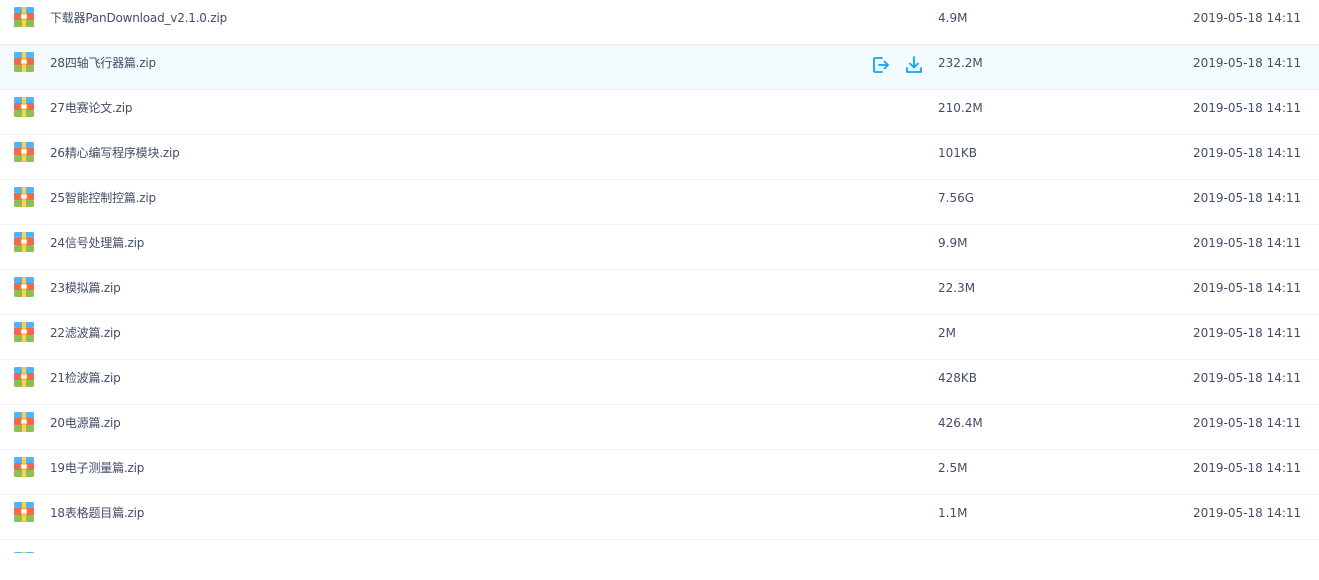 This screenshot has height=580, width=1319. Describe the element at coordinates (85, 288) in the screenshot. I see `file-name: 23模拟篇.zip` at that location.